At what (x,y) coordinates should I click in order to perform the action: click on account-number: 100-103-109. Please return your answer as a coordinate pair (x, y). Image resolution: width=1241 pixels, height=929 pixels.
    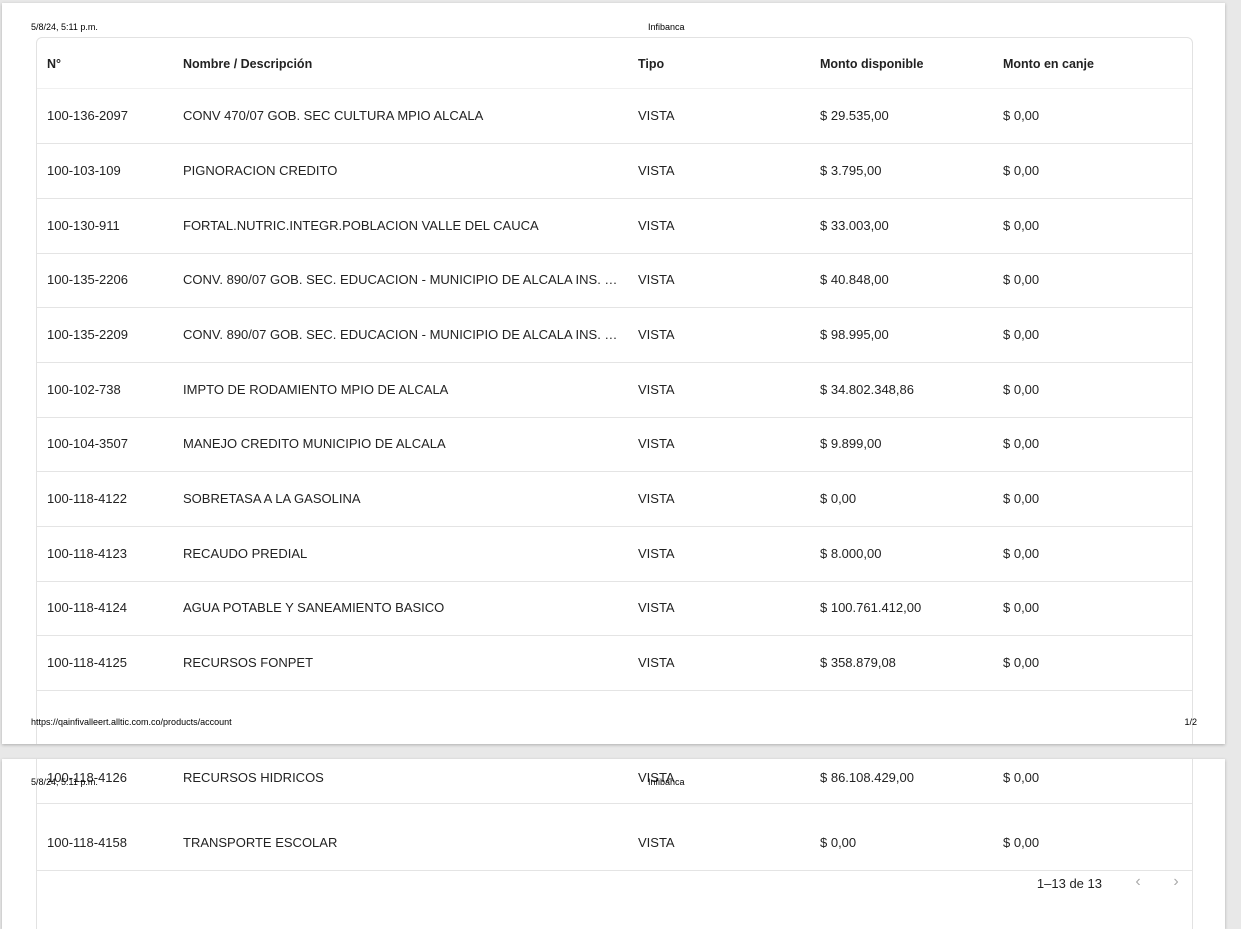
    Looking at the image, I should click on (84, 170).